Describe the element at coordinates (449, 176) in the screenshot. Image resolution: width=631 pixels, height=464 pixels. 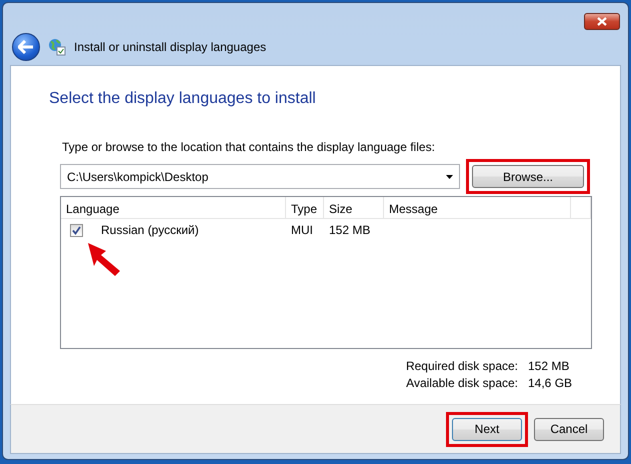
I see `dropdown-arrow-icon` at that location.